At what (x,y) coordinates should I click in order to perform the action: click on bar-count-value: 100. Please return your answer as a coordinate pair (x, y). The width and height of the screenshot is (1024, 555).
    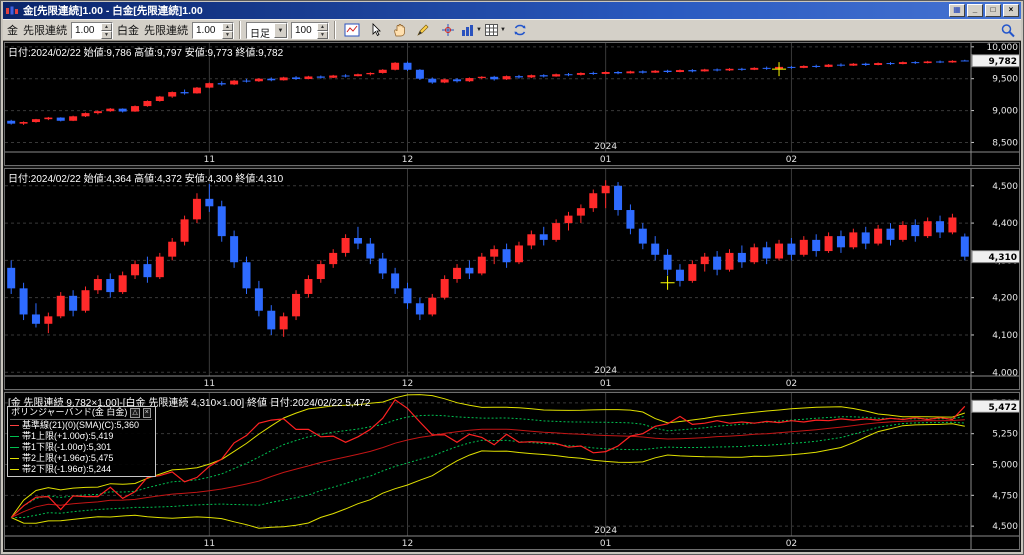
    Looking at the image, I should click on (304, 30).